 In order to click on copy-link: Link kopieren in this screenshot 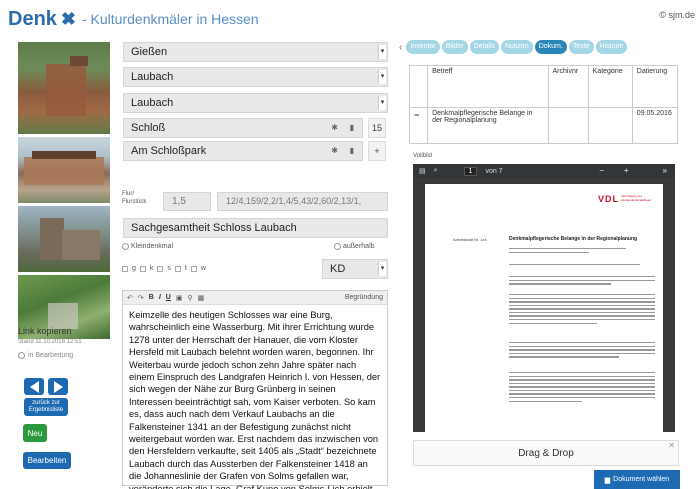, I will do `click(45, 331)`.